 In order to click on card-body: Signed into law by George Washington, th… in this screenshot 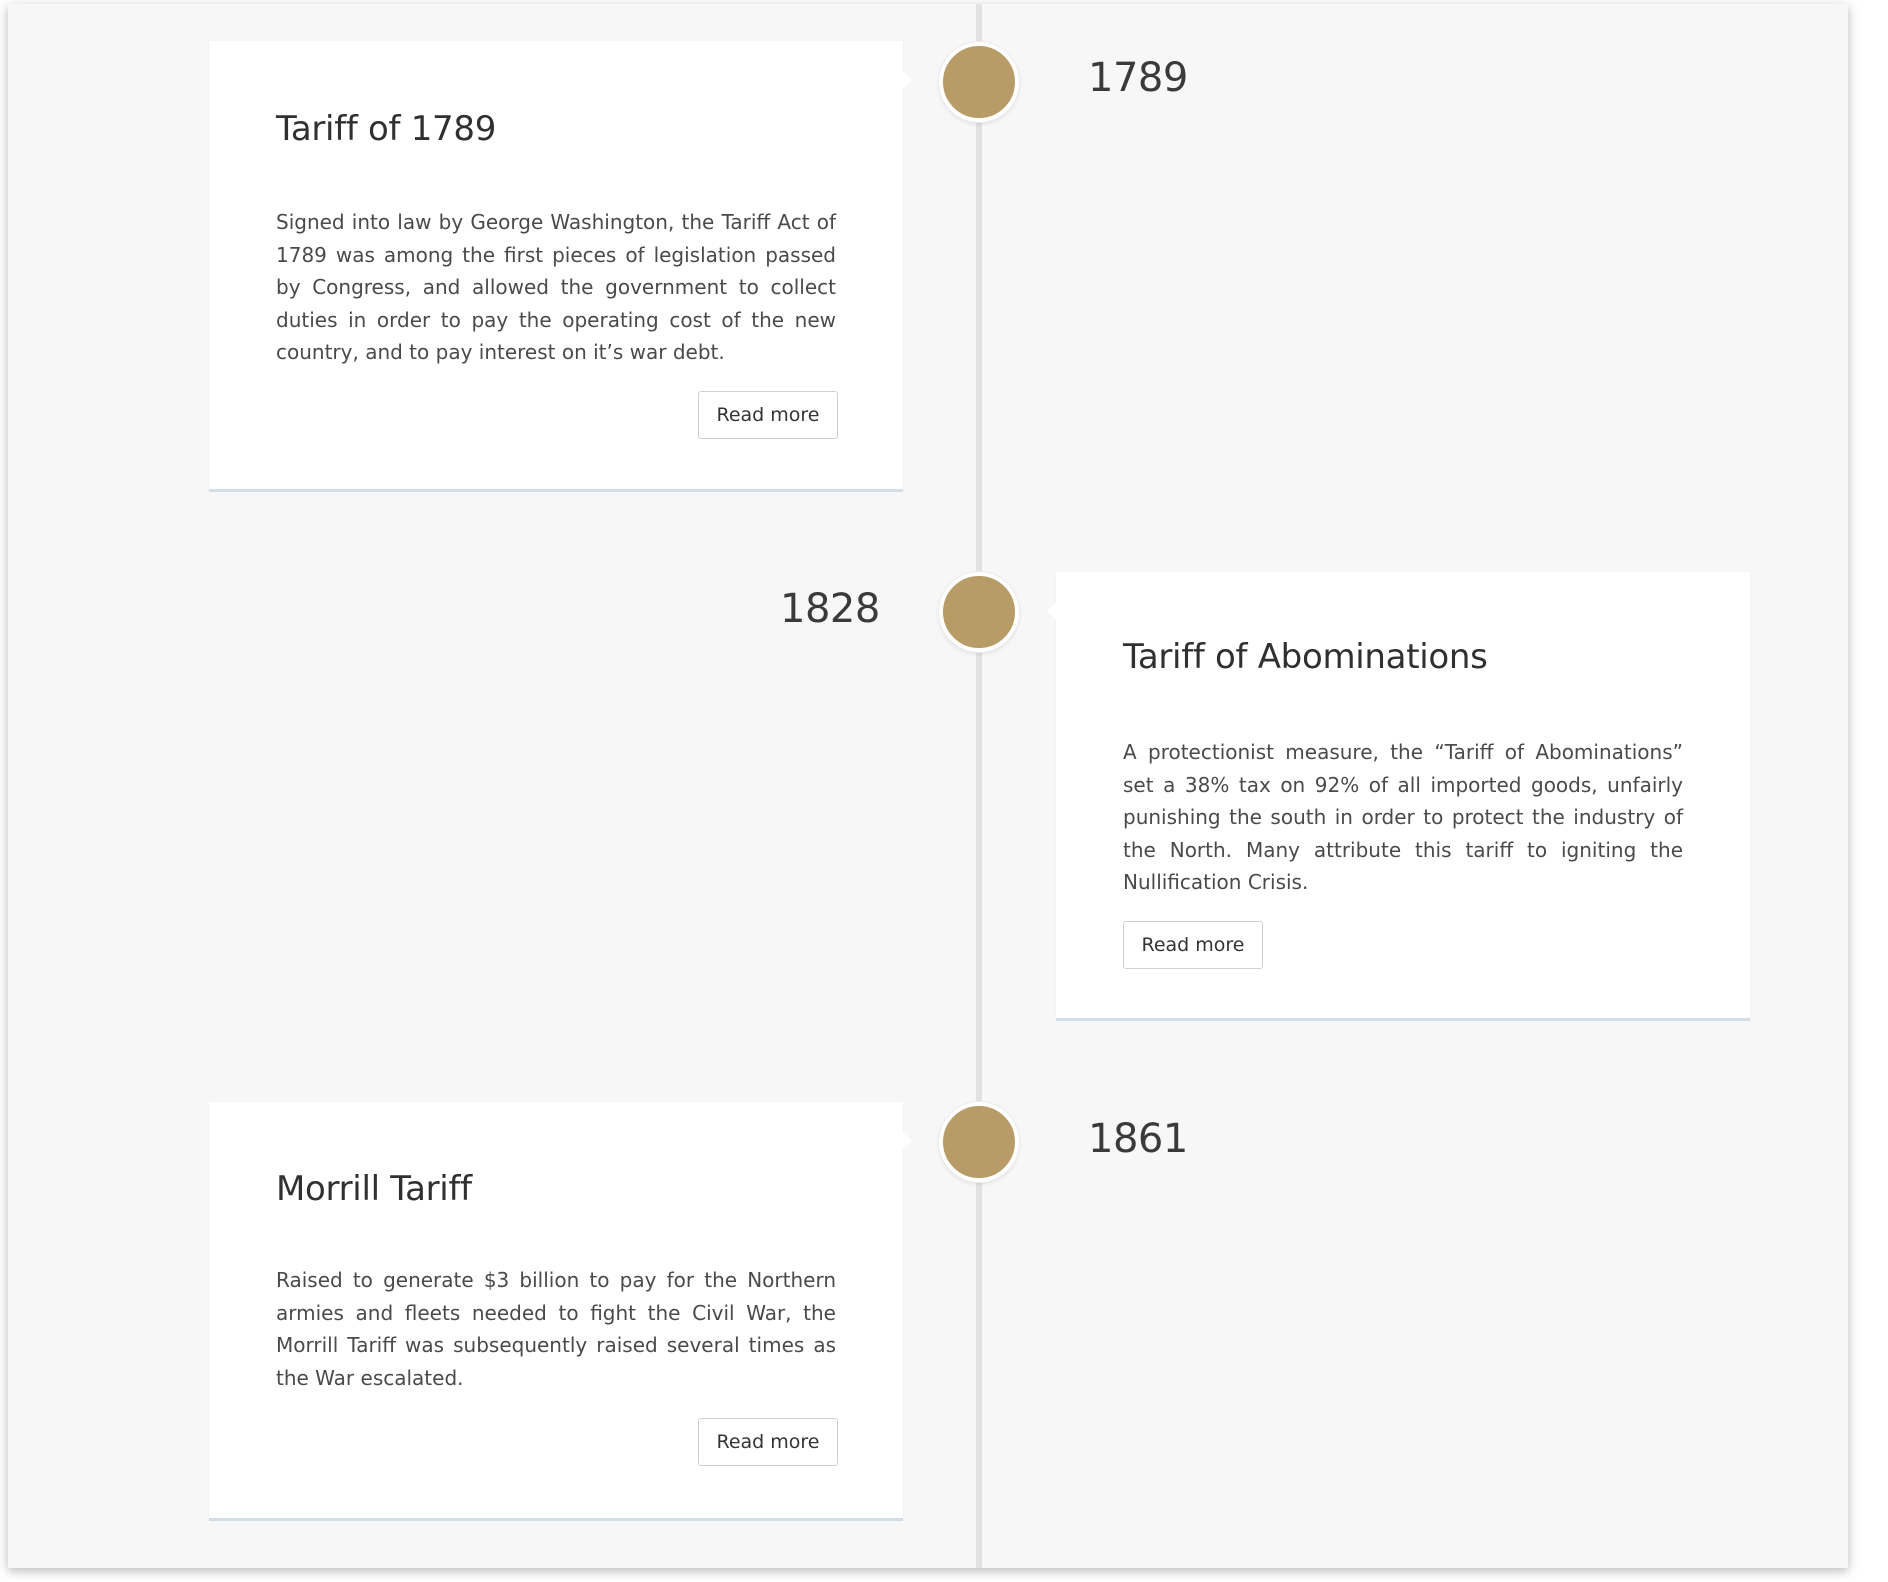, I will do `click(556, 287)`.